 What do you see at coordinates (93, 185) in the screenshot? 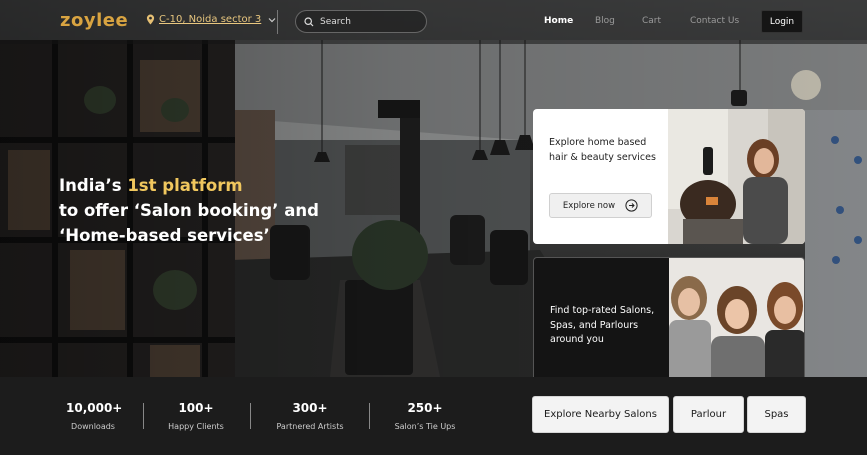
I see `headline-line-1-prefix: India’s` at bounding box center [93, 185].